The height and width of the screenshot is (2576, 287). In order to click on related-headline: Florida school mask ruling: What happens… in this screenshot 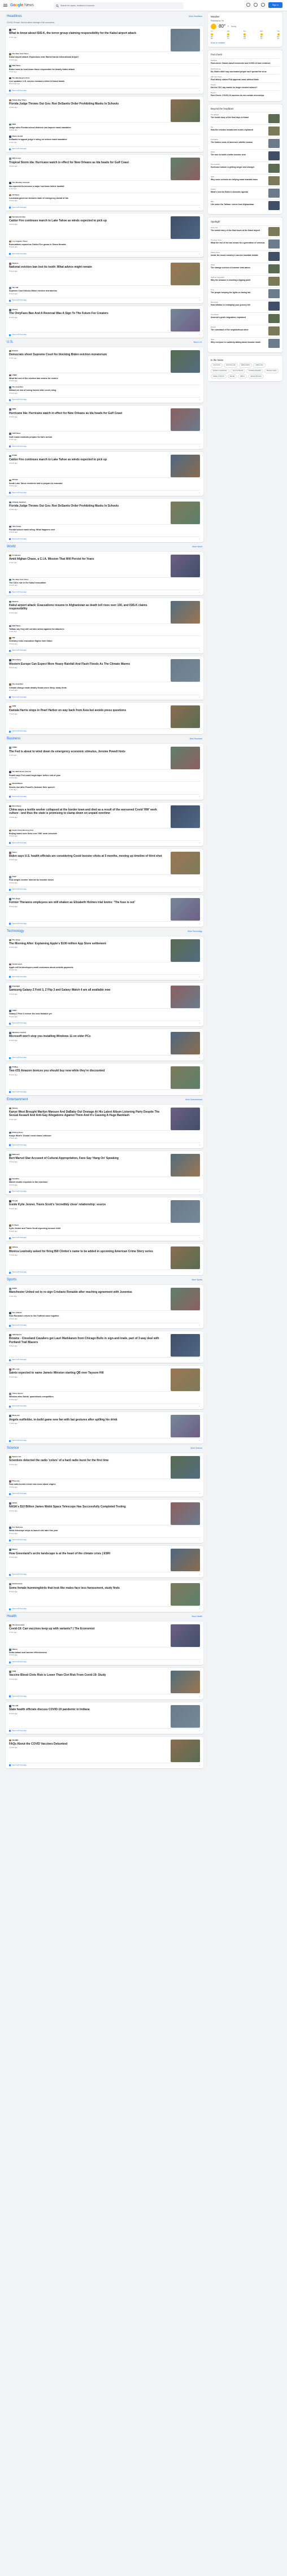, I will do `click(104, 530)`.